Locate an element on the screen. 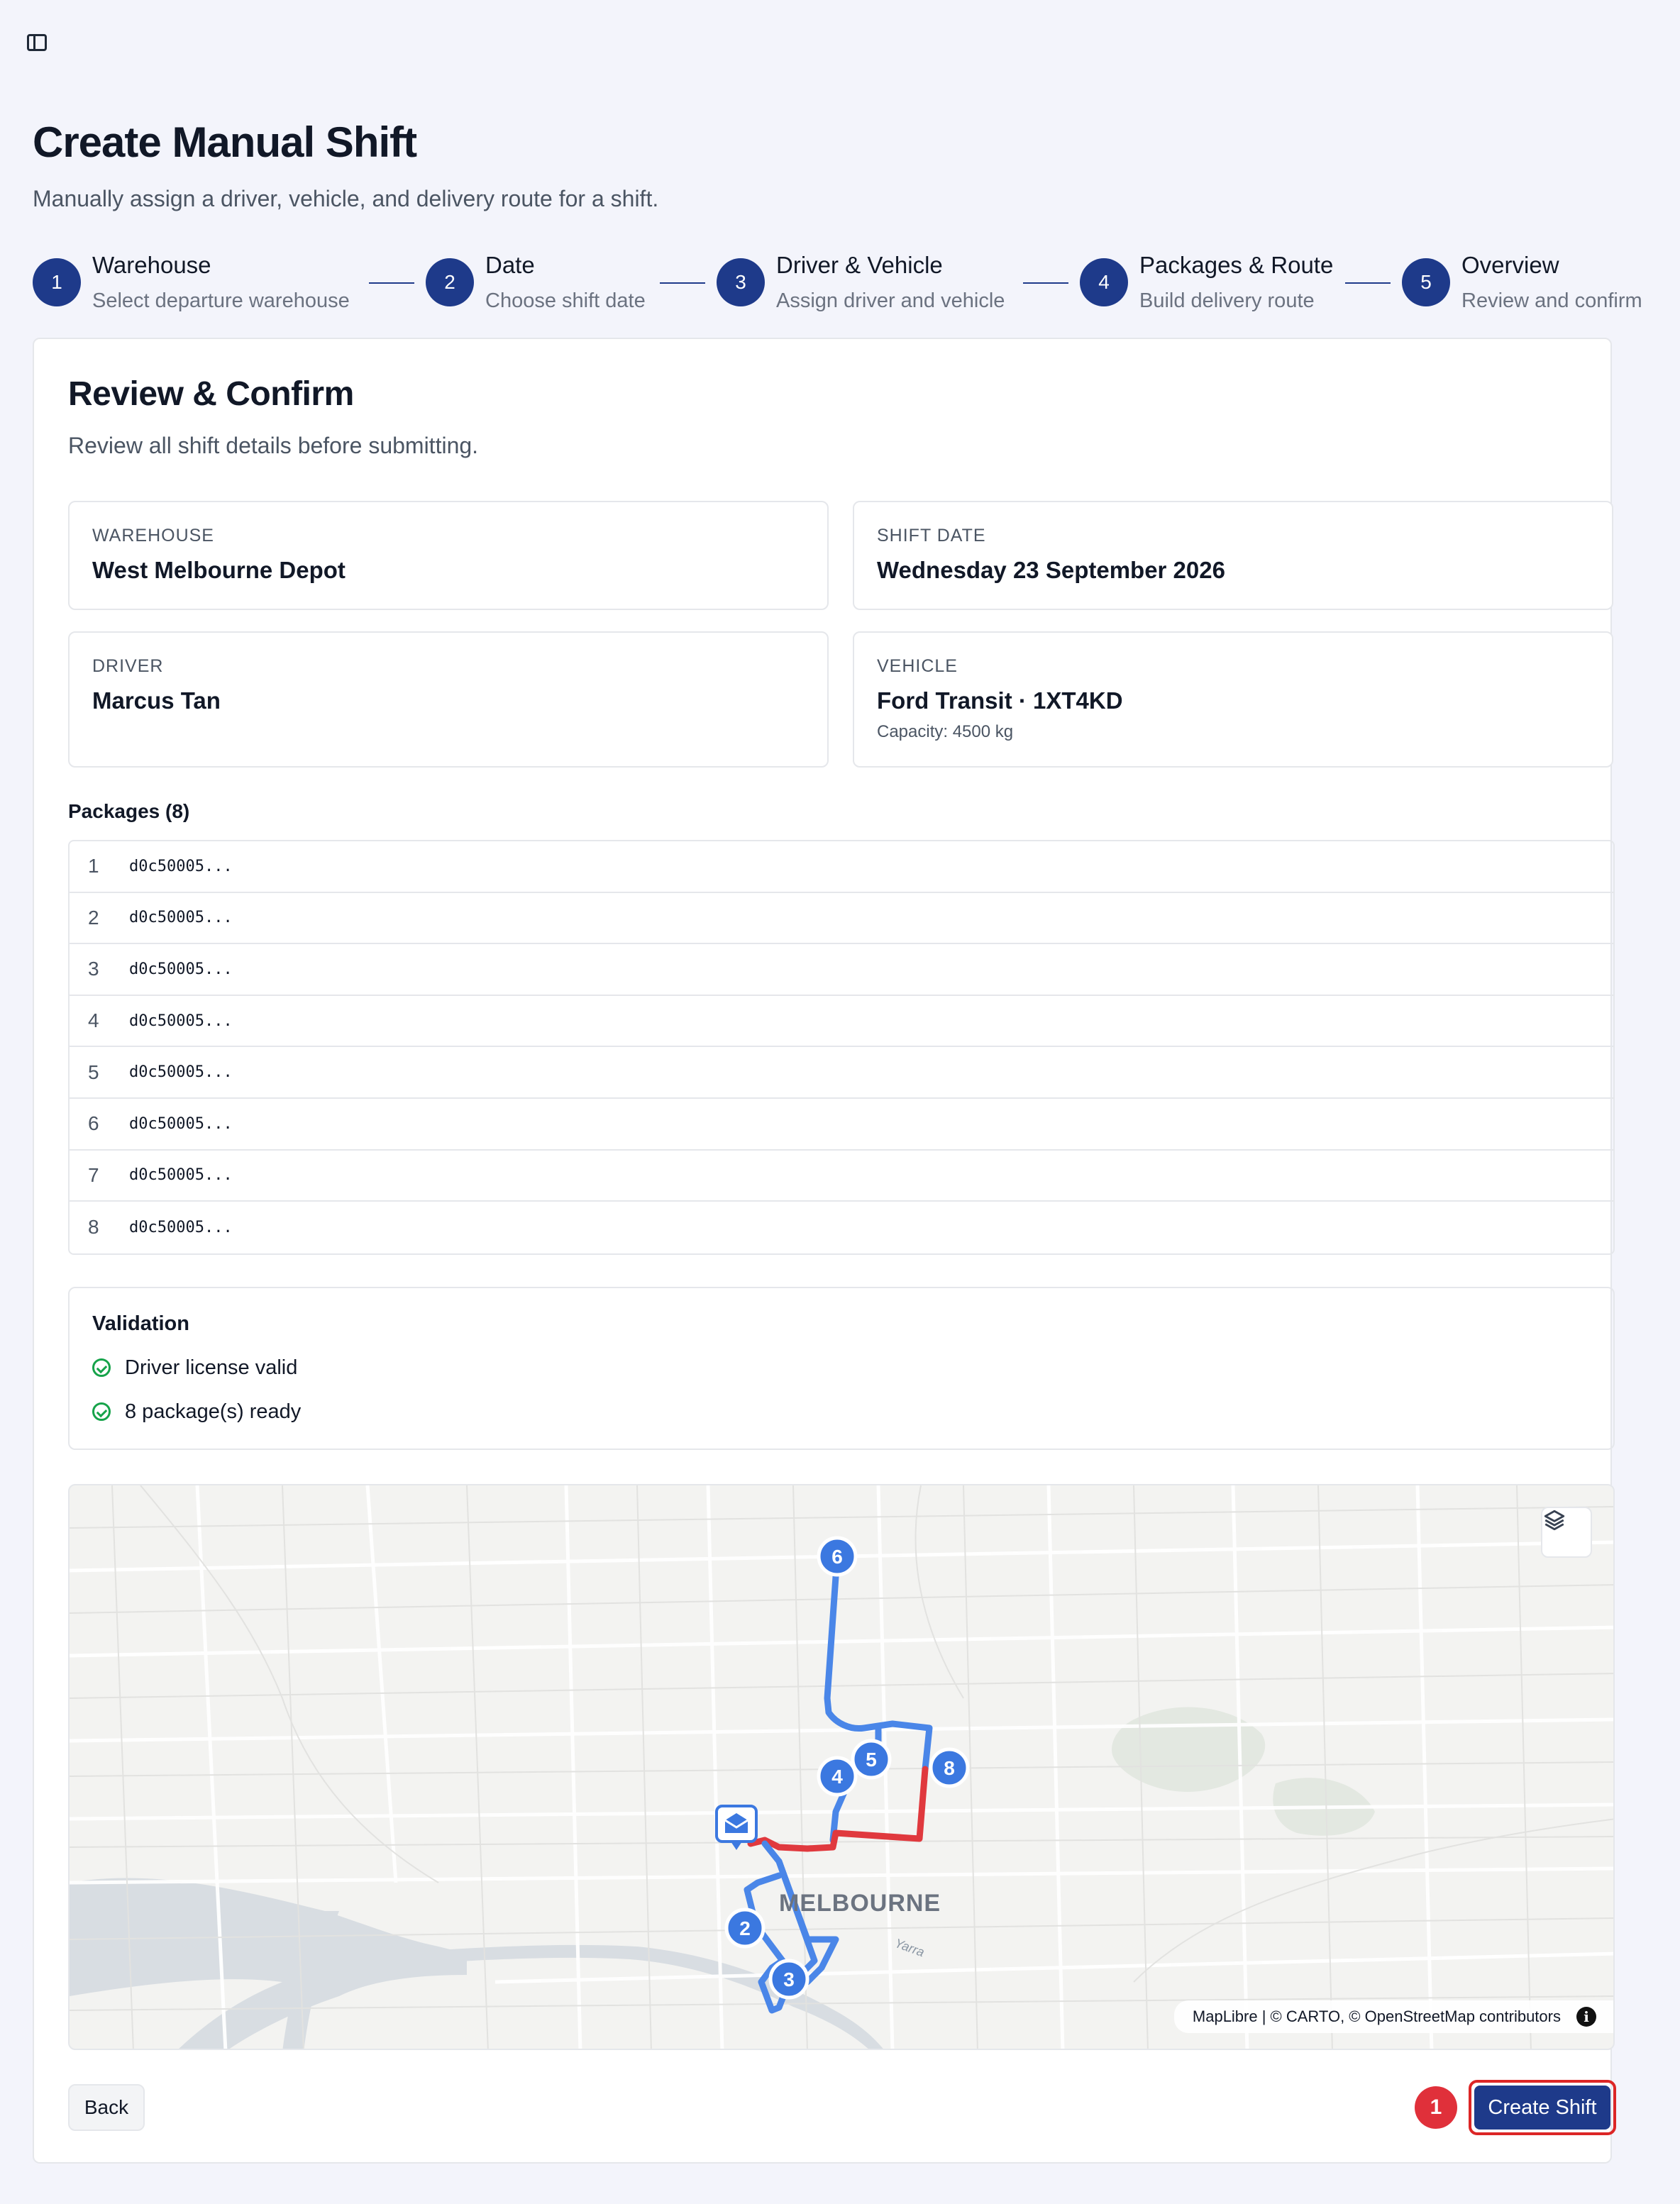  create-shift-button: Create Shift is located at coordinates (1542, 2107).